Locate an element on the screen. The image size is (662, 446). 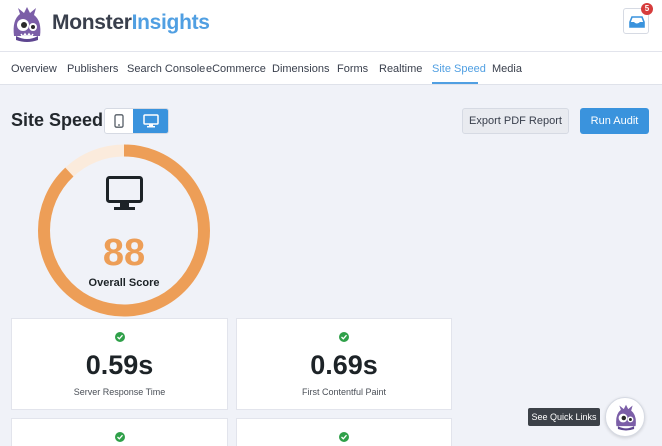
desktop-icon is located at coordinates (151, 121).